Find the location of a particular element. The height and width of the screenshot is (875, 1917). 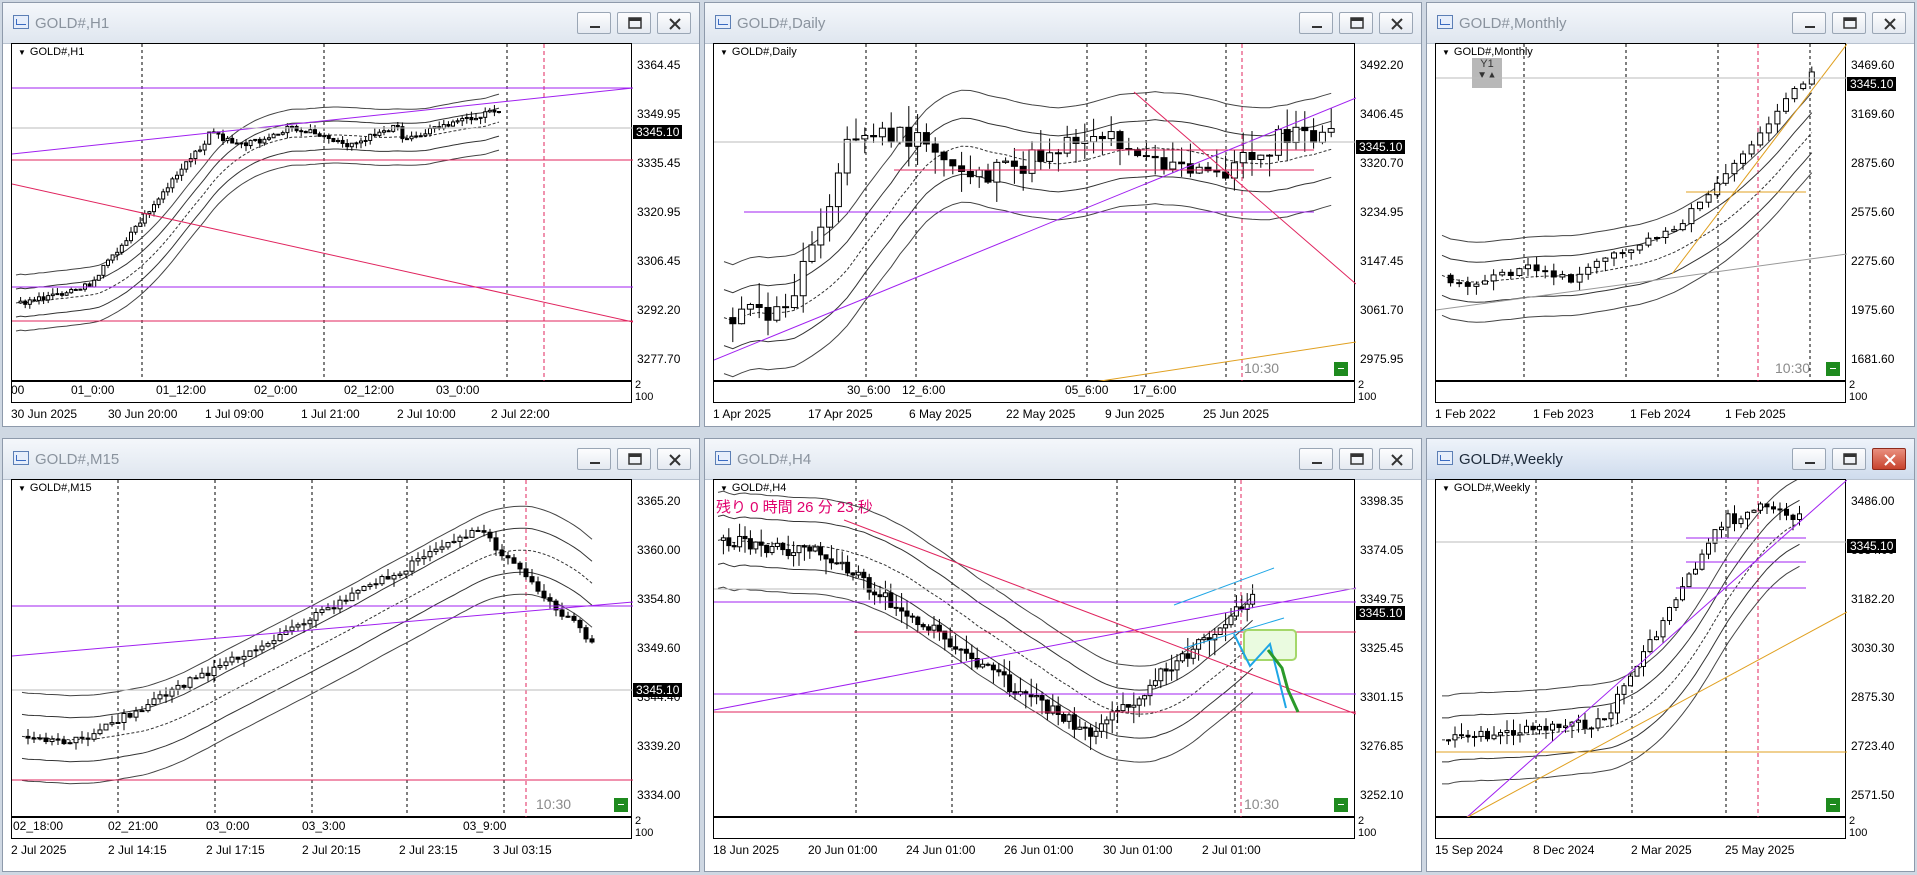

title-bar: GOLD#,Monthly is located at coordinates (1670, 23).